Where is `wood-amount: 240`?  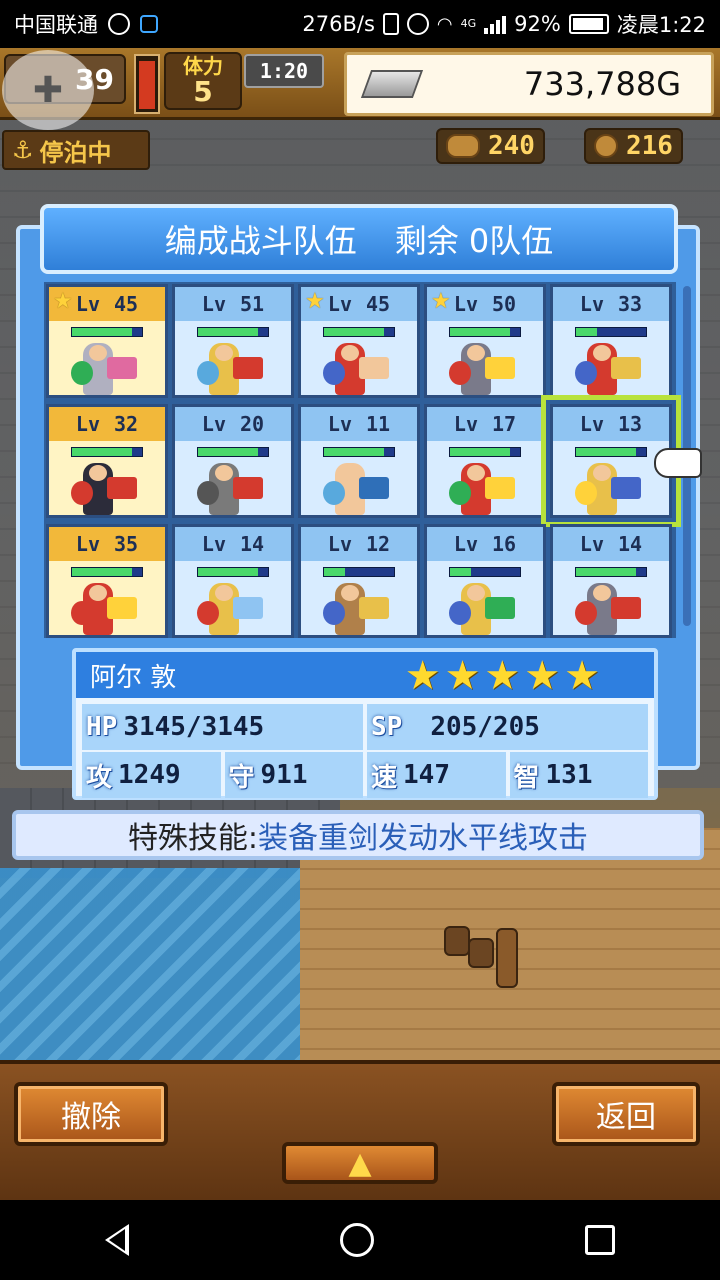
wood-amount: 240 is located at coordinates (511, 146).